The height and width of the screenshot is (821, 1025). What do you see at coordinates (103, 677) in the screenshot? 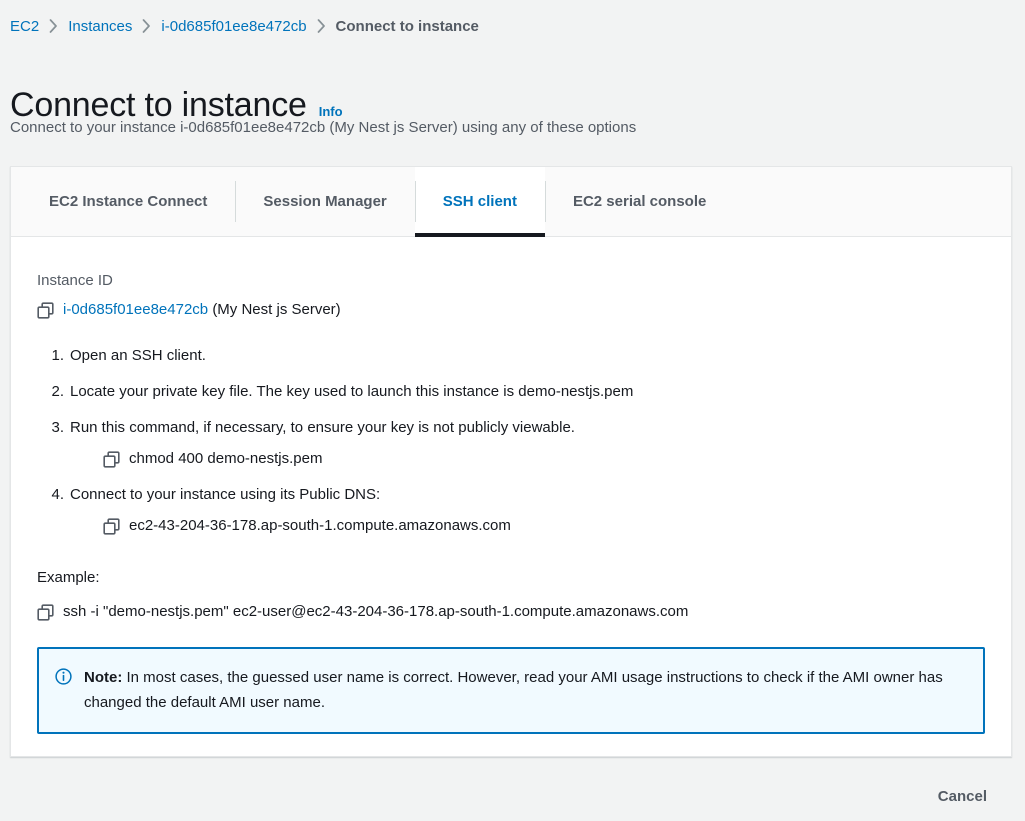
I see `note-prefix: Note:` at bounding box center [103, 677].